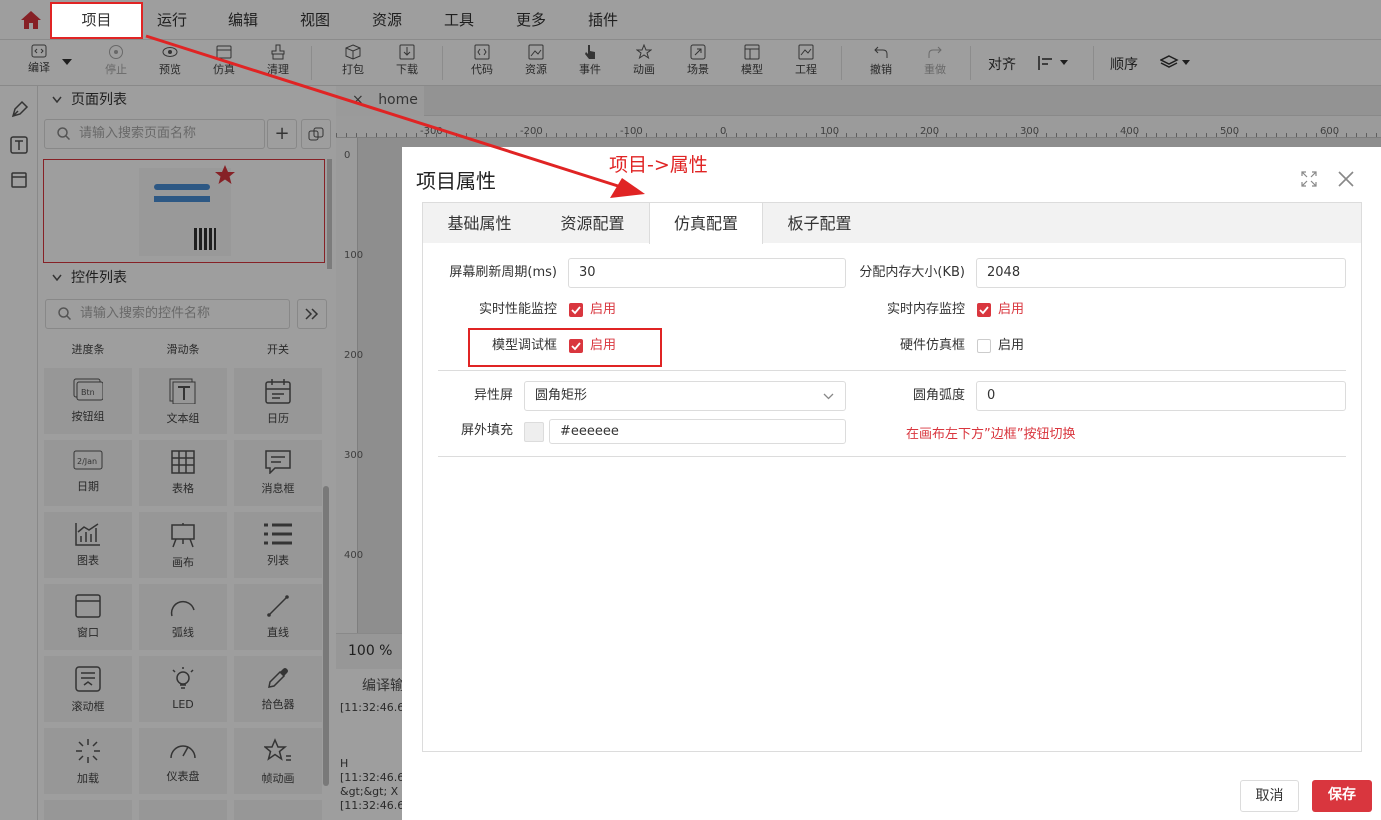  Describe the element at coordinates (658, 165) in the screenshot. I see `annotation-label: 项目->属性` at that location.